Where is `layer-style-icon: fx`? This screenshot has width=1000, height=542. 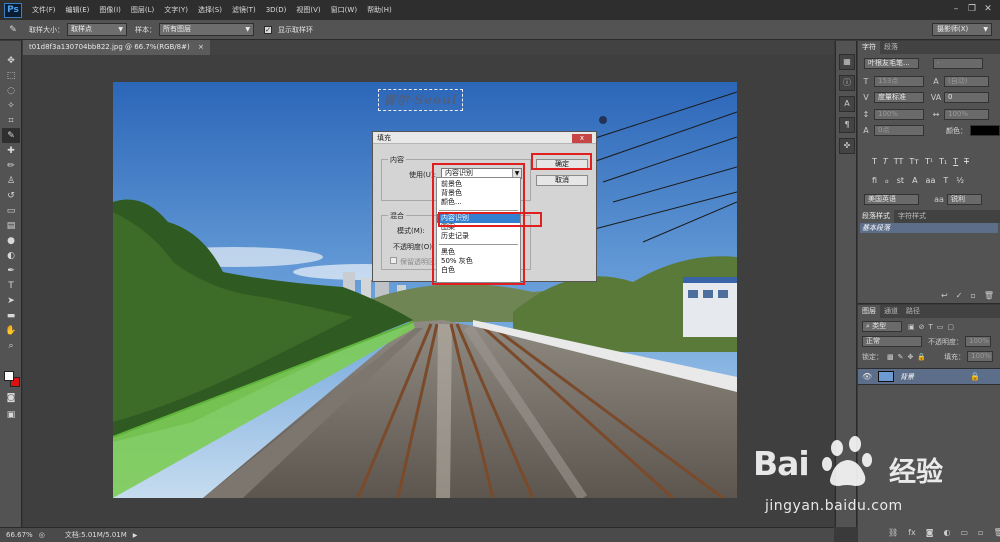 layer-style-icon: fx is located at coordinates (912, 532).